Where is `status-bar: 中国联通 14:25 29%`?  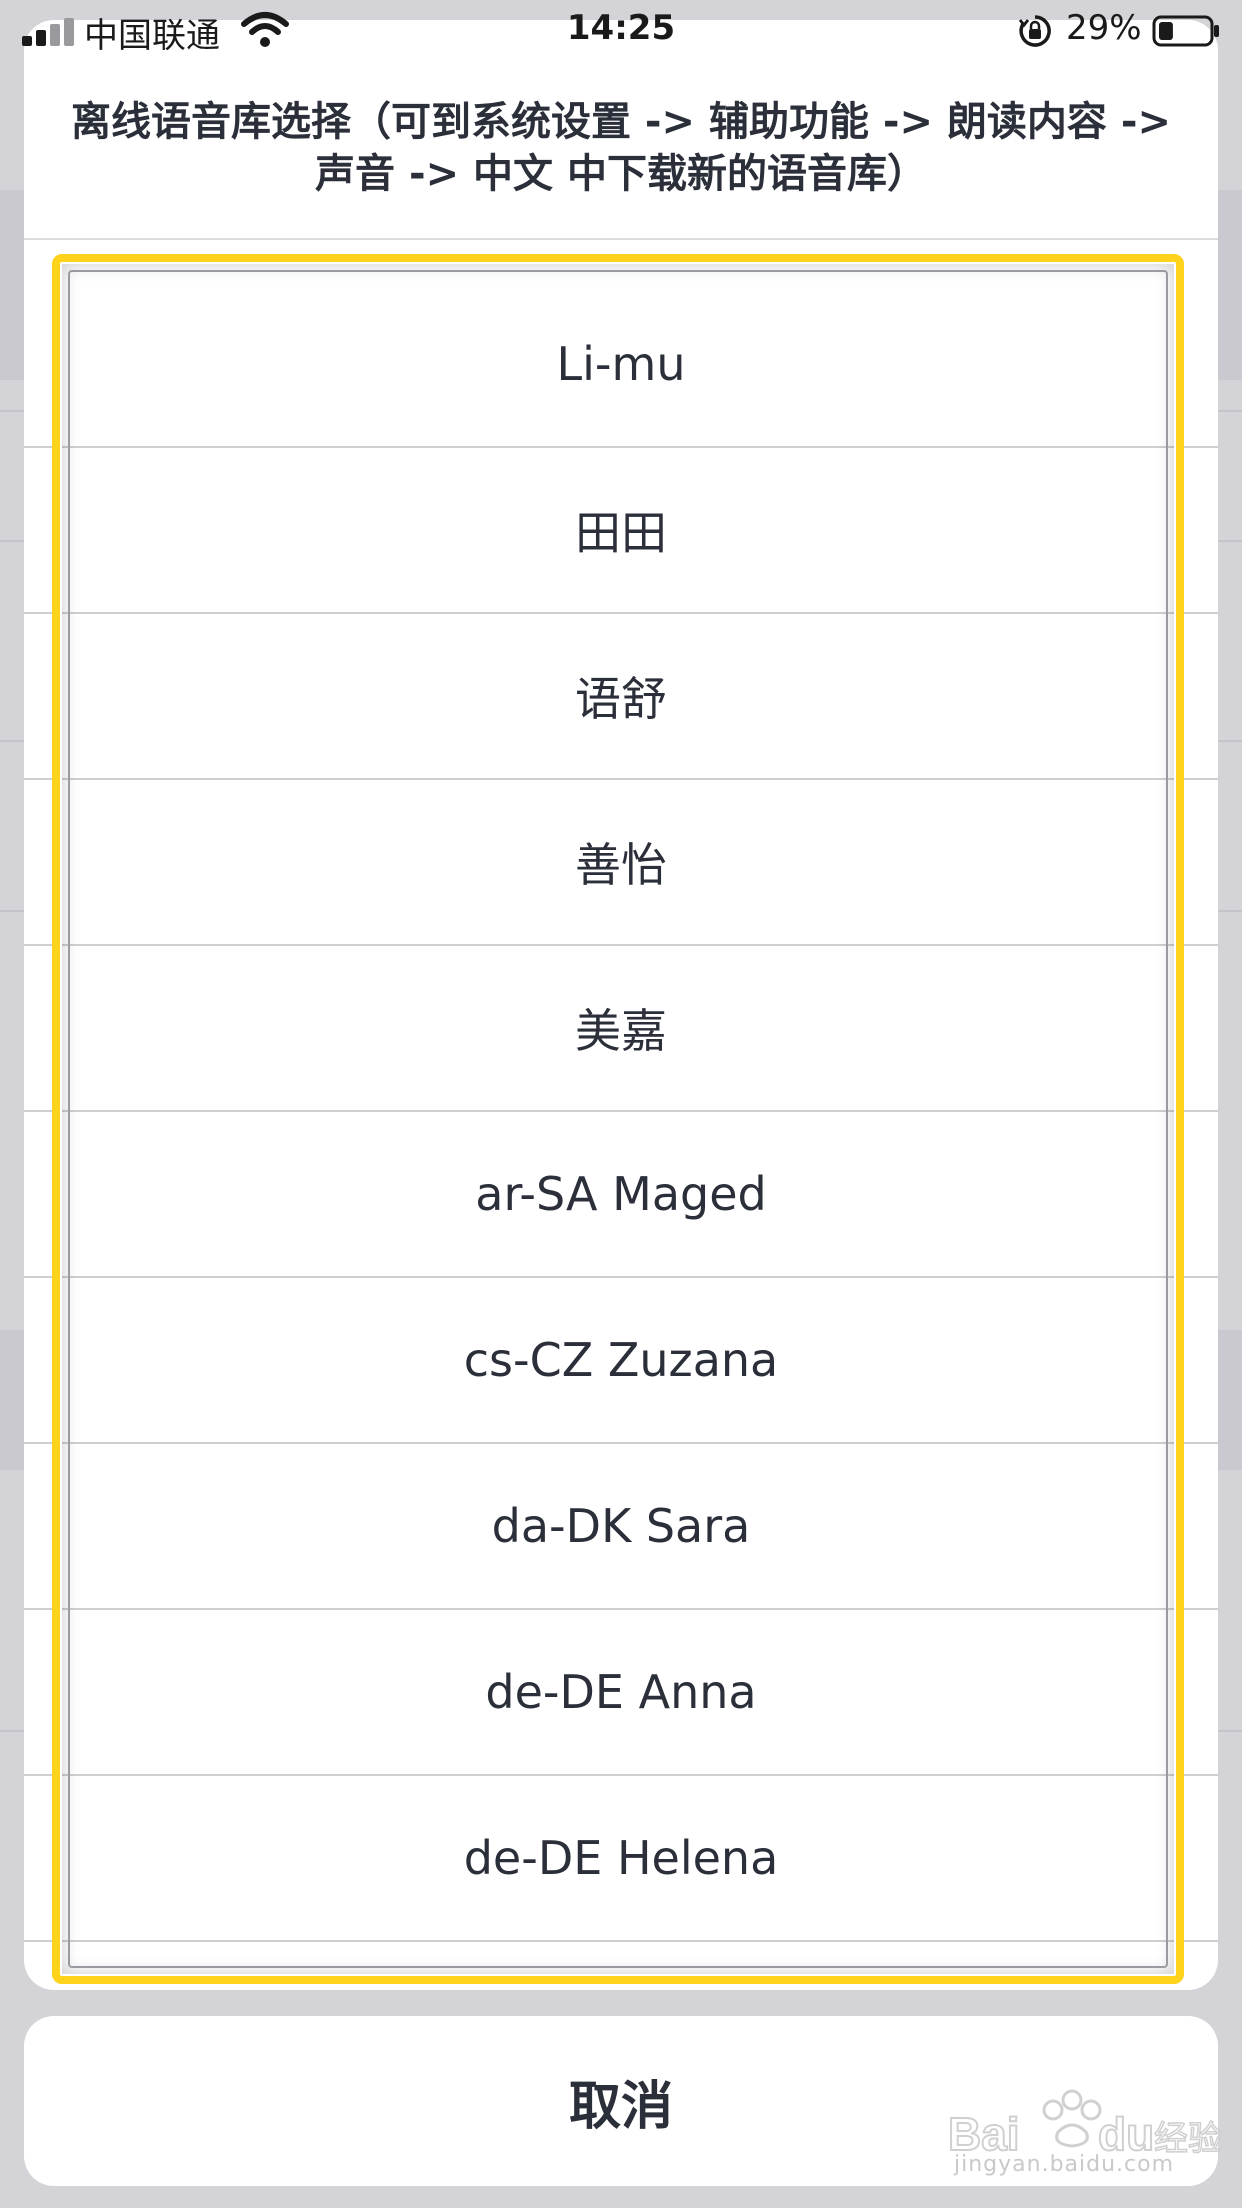
status-bar: 中国联通 14:25 29% is located at coordinates (621, 31).